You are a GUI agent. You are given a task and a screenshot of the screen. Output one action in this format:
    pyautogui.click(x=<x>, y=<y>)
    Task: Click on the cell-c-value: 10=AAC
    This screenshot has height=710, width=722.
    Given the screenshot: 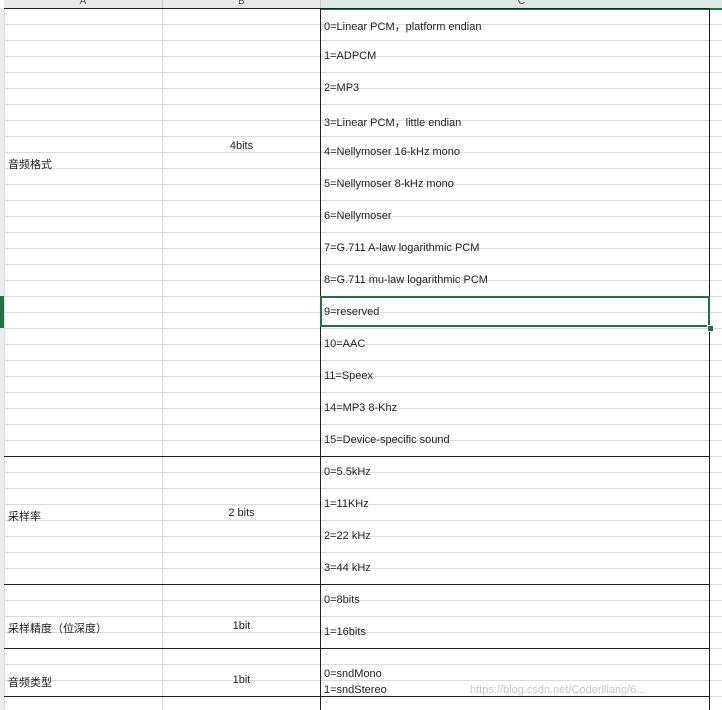 What is the action you would take?
    pyautogui.click(x=344, y=344)
    